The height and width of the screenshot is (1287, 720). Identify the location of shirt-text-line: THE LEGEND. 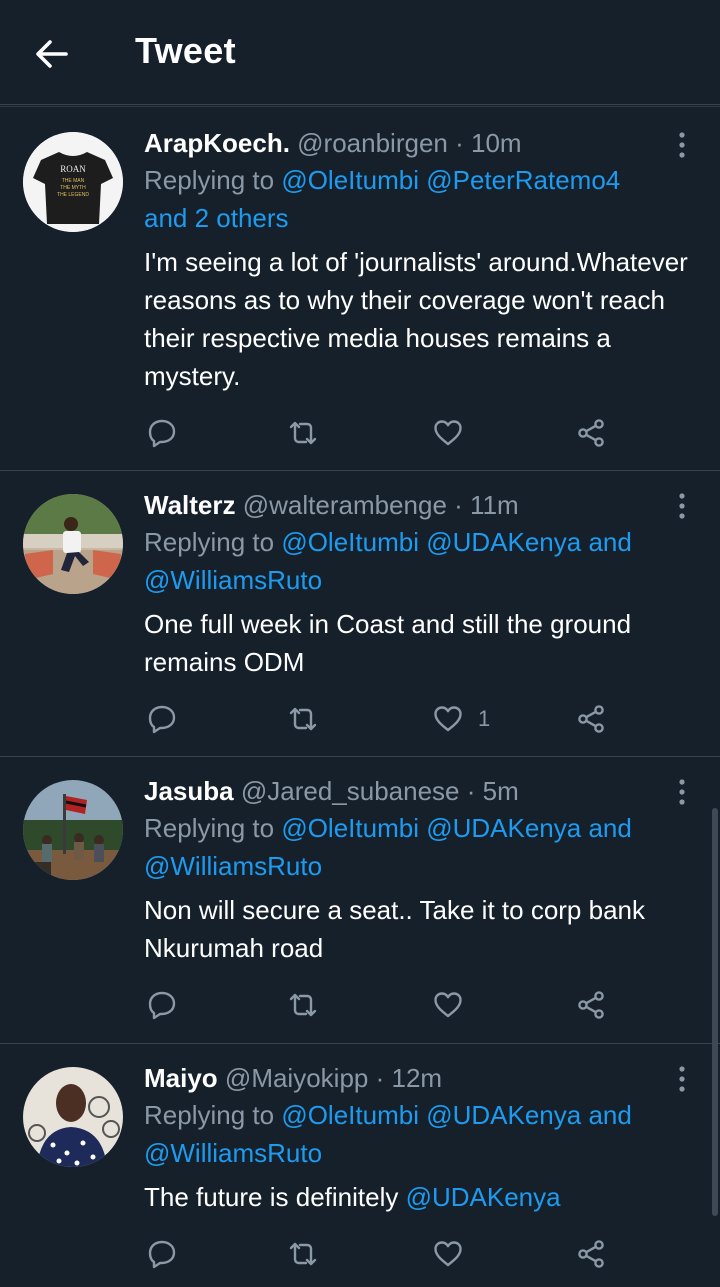
(73, 195).